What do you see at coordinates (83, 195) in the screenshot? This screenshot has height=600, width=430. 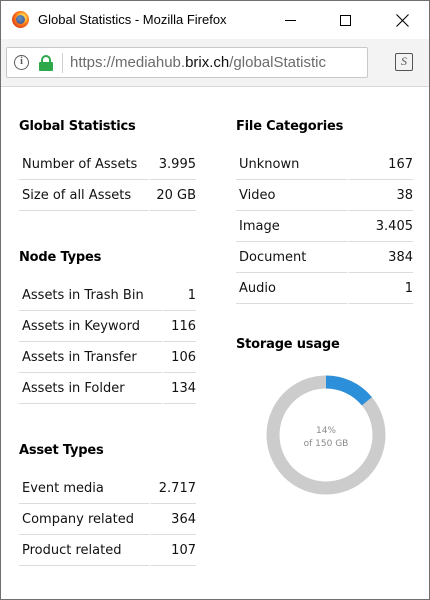 I see `stat-label: Size of all Assets` at bounding box center [83, 195].